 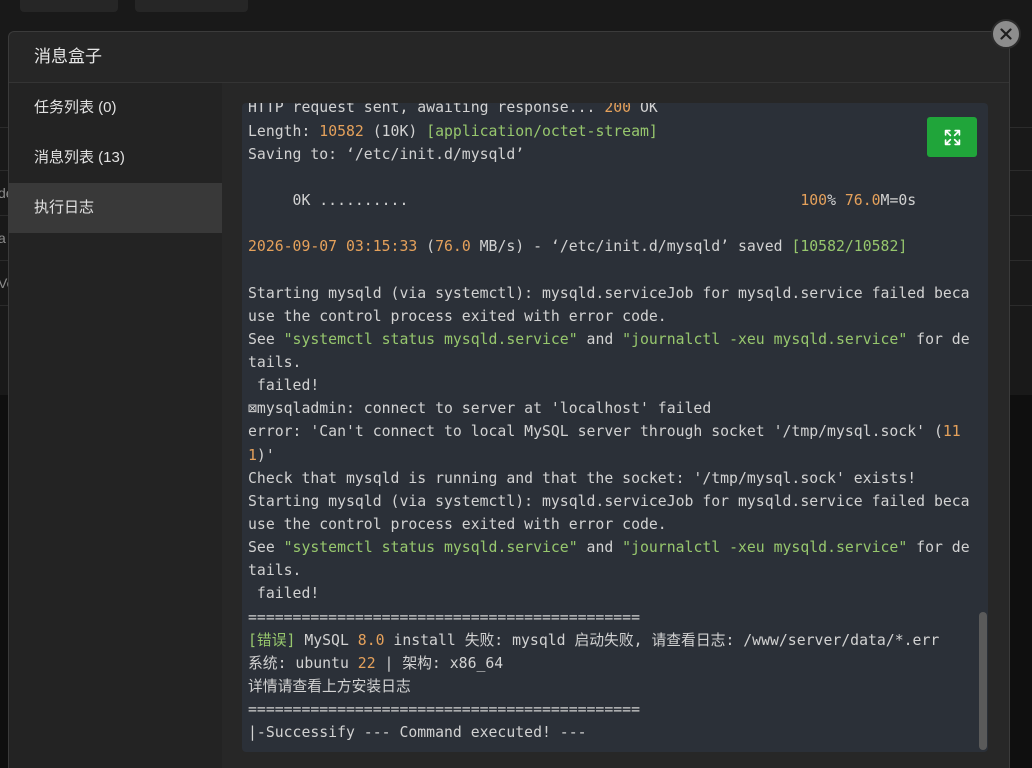 I want to click on close-button, so click(x=1006, y=34).